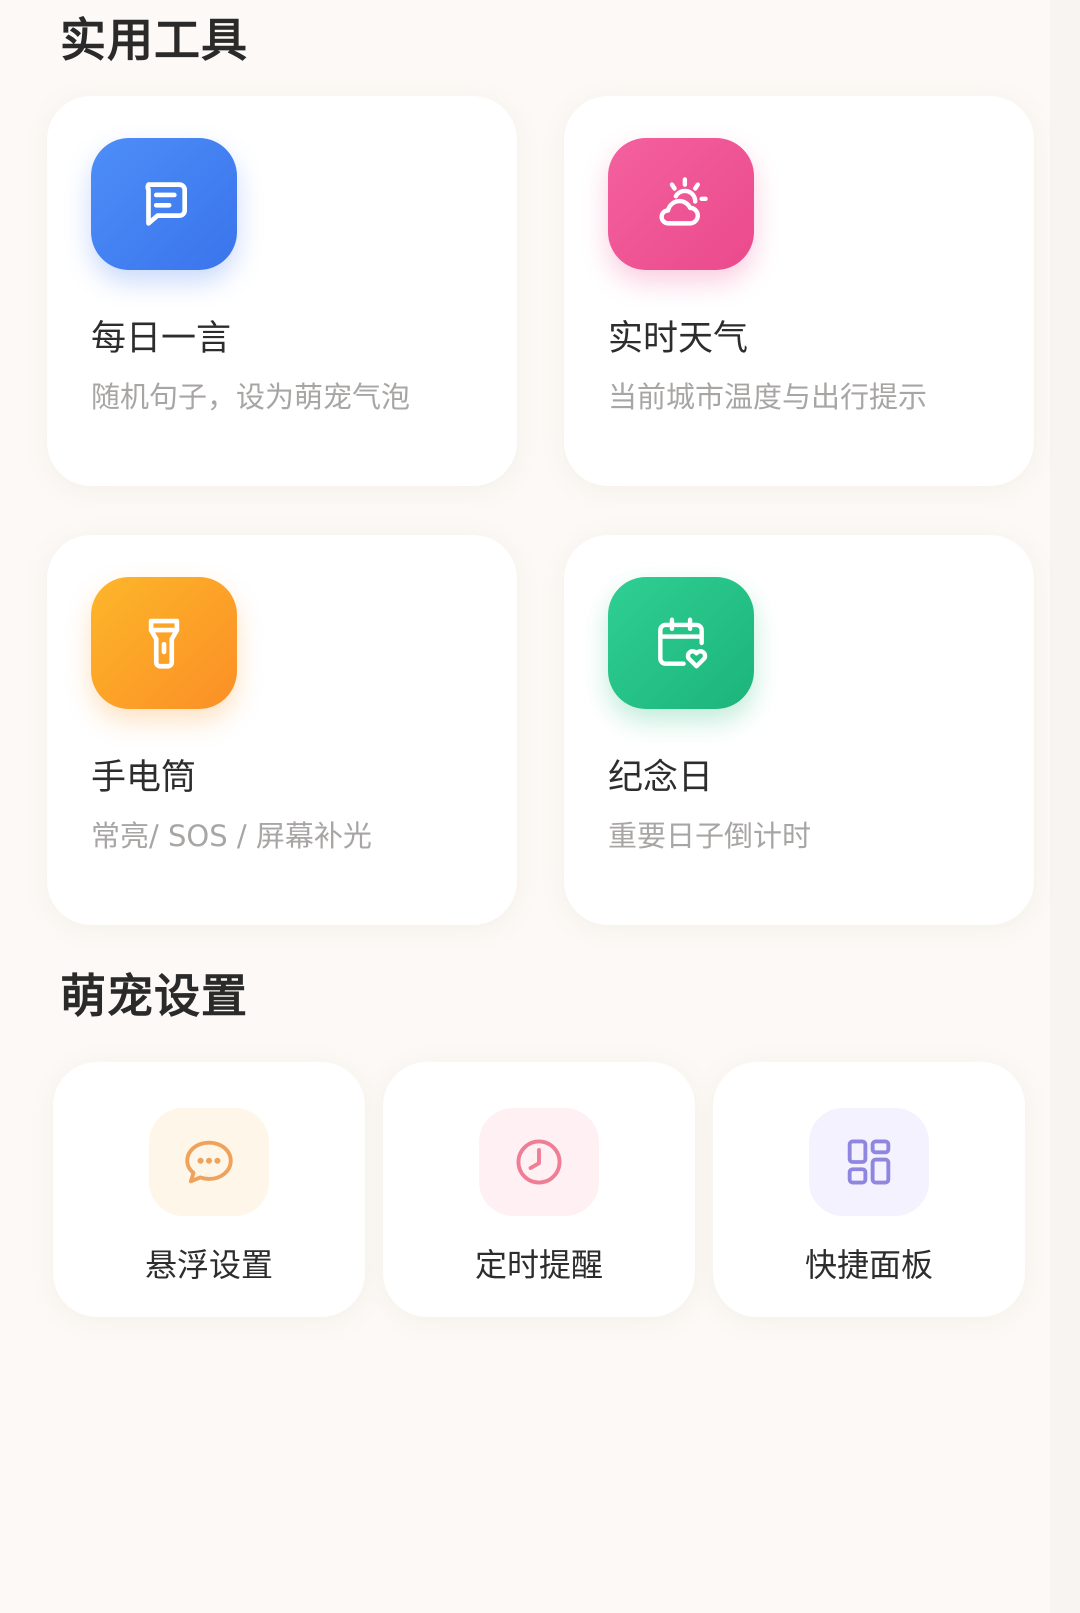  What do you see at coordinates (678, 339) in the screenshot?
I see `tool-title: 实时天气` at bounding box center [678, 339].